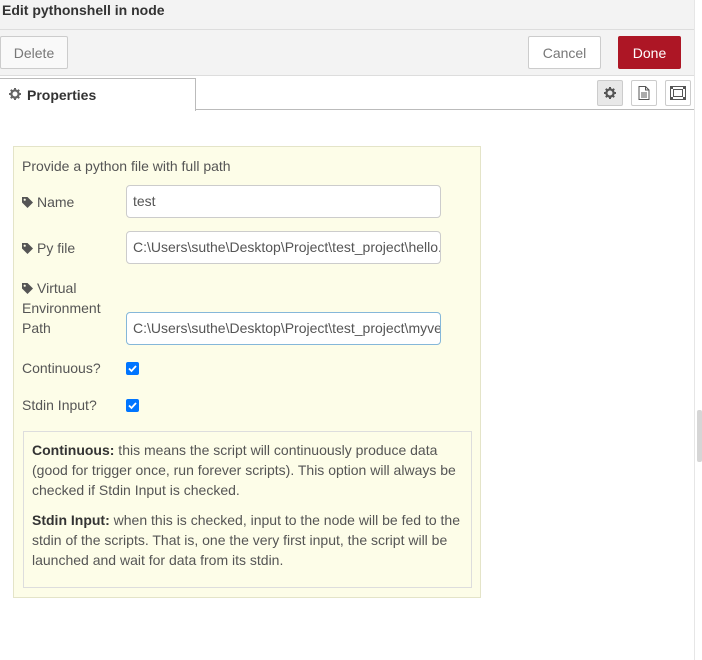  What do you see at coordinates (36, 328) in the screenshot?
I see `venv-label-line3: Path` at bounding box center [36, 328].